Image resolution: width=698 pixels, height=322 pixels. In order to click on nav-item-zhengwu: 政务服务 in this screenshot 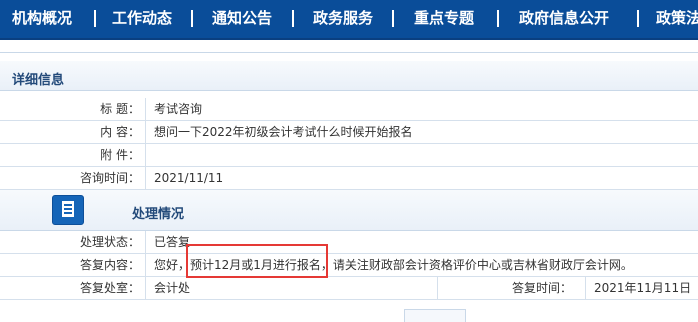, I will do `click(343, 19)`.